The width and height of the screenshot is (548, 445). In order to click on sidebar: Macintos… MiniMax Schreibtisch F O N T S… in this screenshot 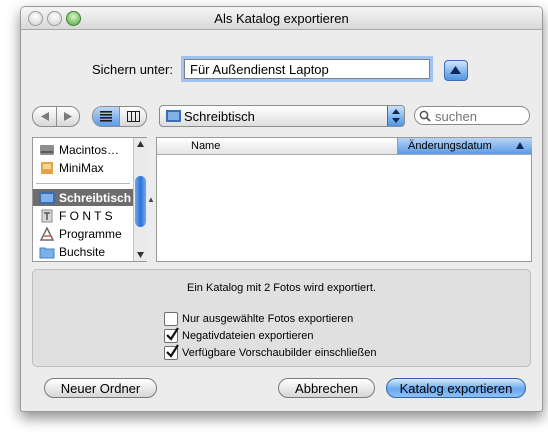, I will do `click(89, 199)`.